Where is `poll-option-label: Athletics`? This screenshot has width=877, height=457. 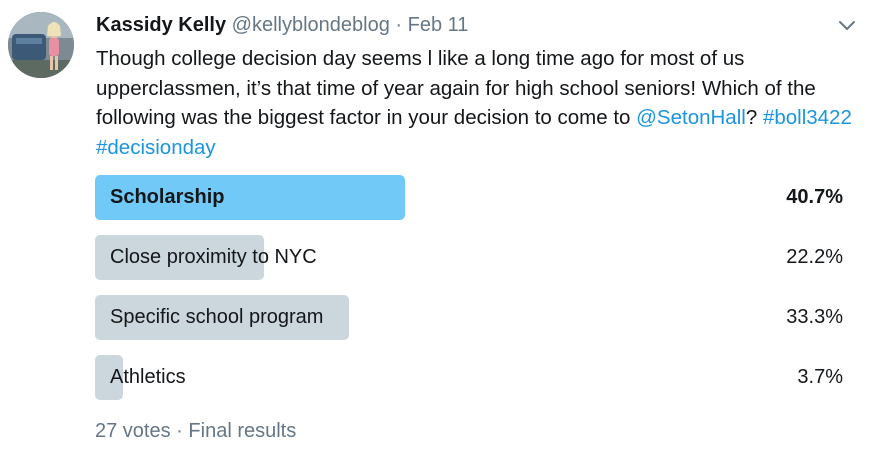
poll-option-label: Athletics is located at coordinates (148, 377).